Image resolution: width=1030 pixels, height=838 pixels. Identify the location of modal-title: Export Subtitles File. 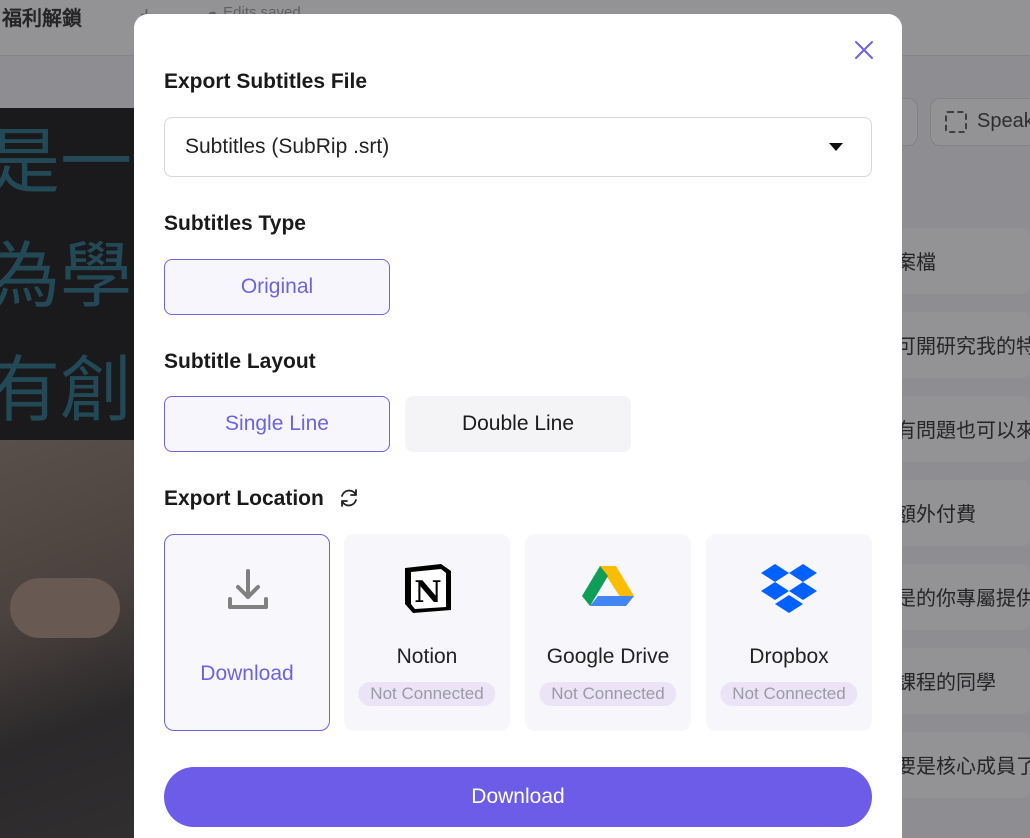
(266, 81).